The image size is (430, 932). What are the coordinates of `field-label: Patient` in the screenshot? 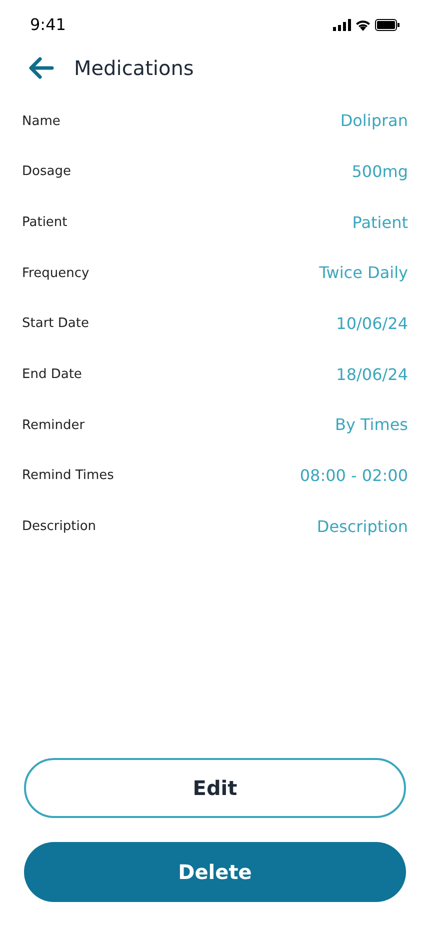 It's located at (45, 223).